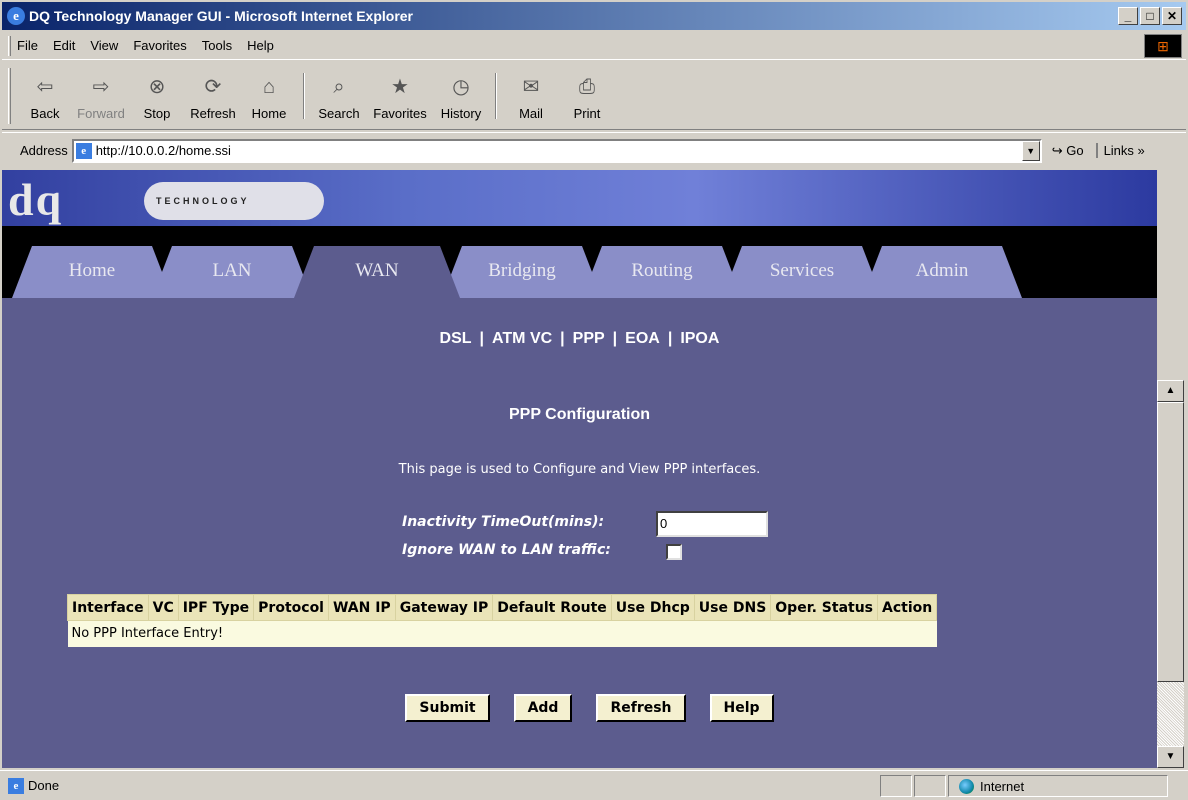  I want to click on col-gateway-ip: Gateway IP, so click(444, 607).